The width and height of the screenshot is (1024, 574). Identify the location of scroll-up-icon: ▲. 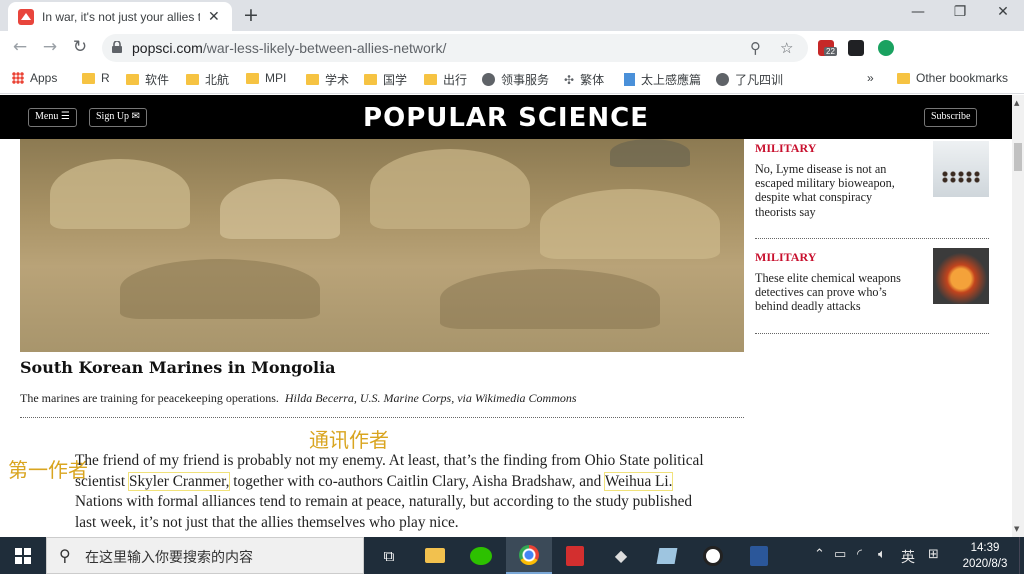
(1016, 103).